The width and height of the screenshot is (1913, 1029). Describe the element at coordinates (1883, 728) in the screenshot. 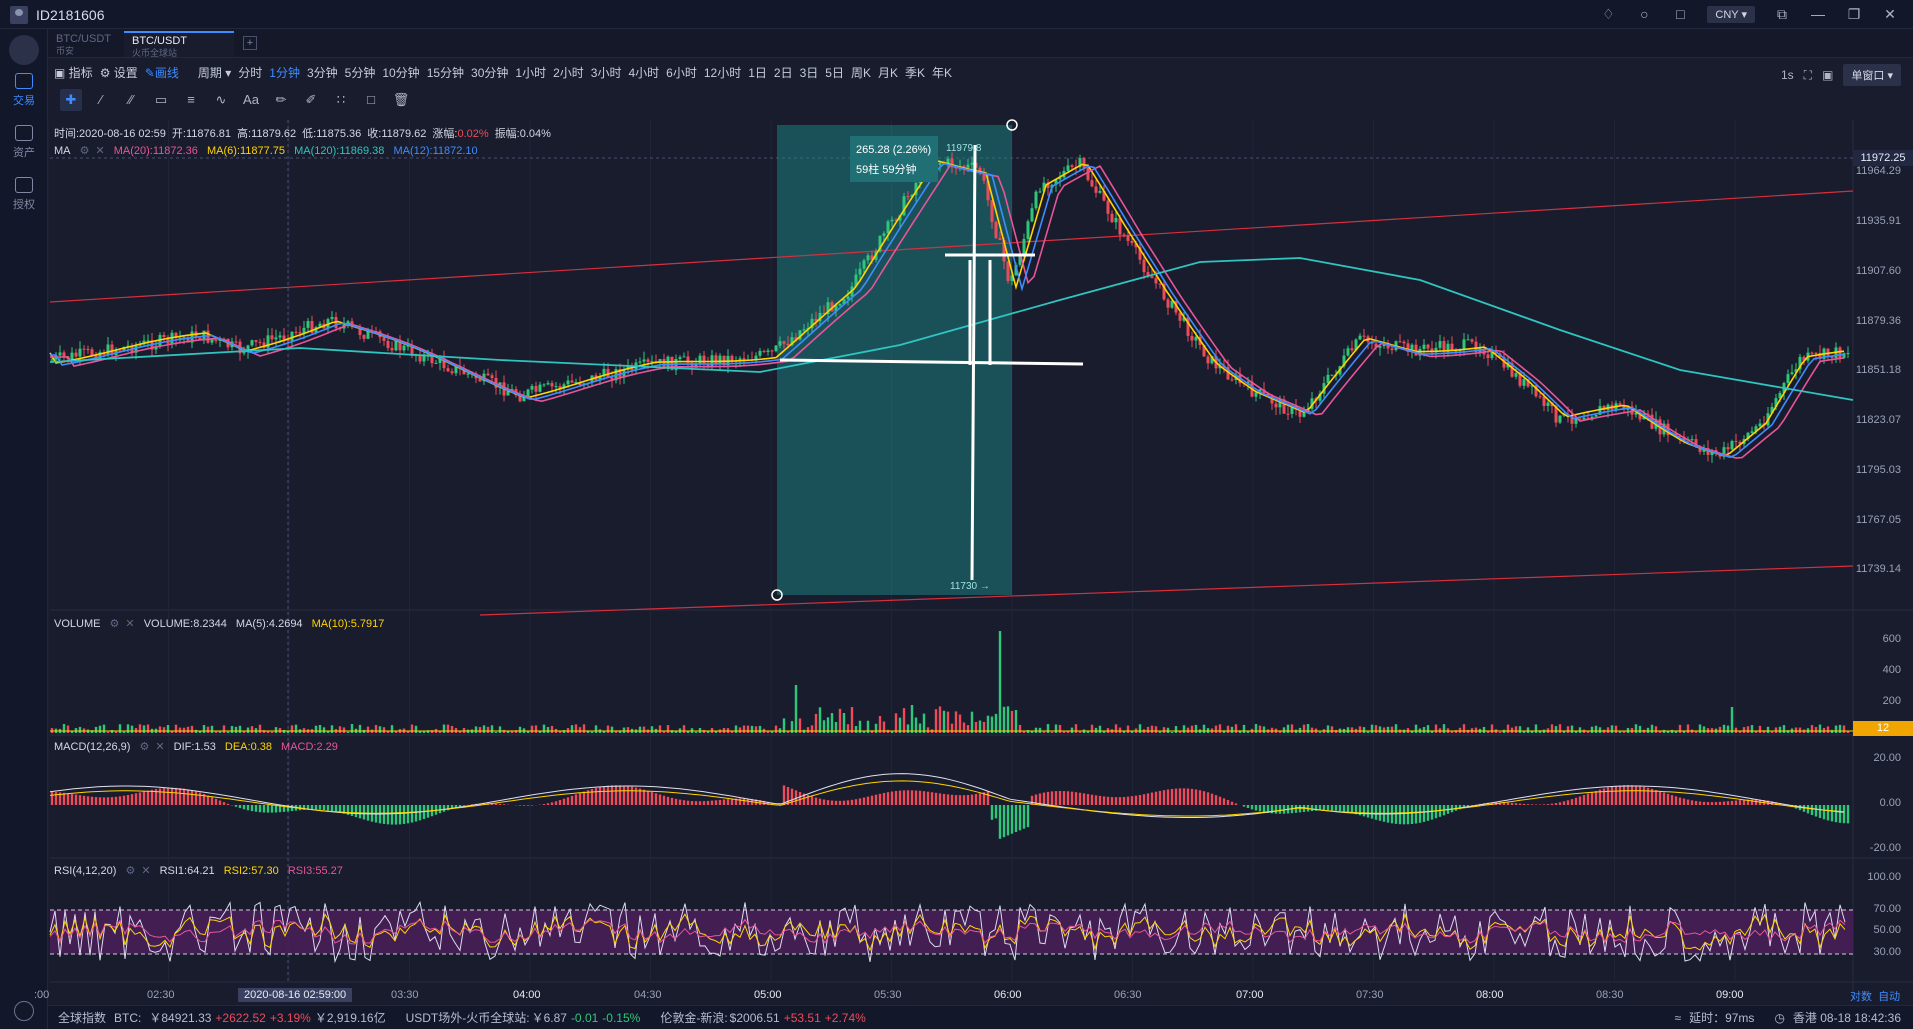

I see `volume-current-tag: 12` at that location.